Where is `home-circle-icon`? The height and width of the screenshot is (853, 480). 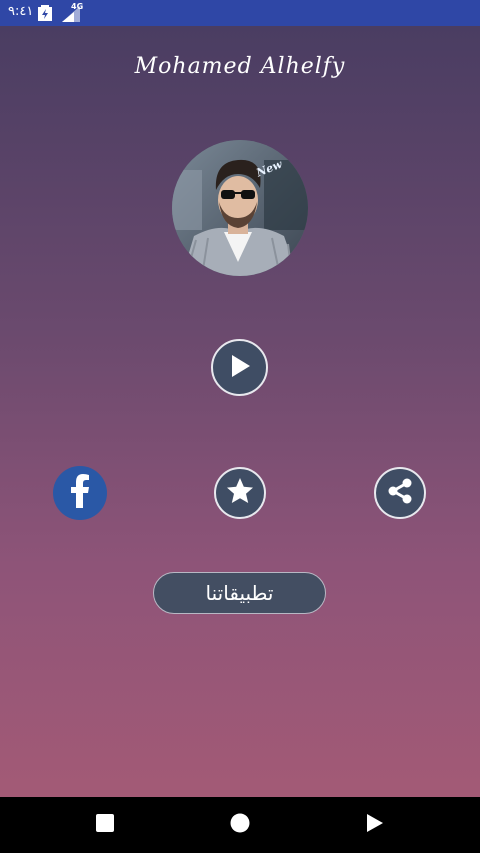 home-circle-icon is located at coordinates (240, 825).